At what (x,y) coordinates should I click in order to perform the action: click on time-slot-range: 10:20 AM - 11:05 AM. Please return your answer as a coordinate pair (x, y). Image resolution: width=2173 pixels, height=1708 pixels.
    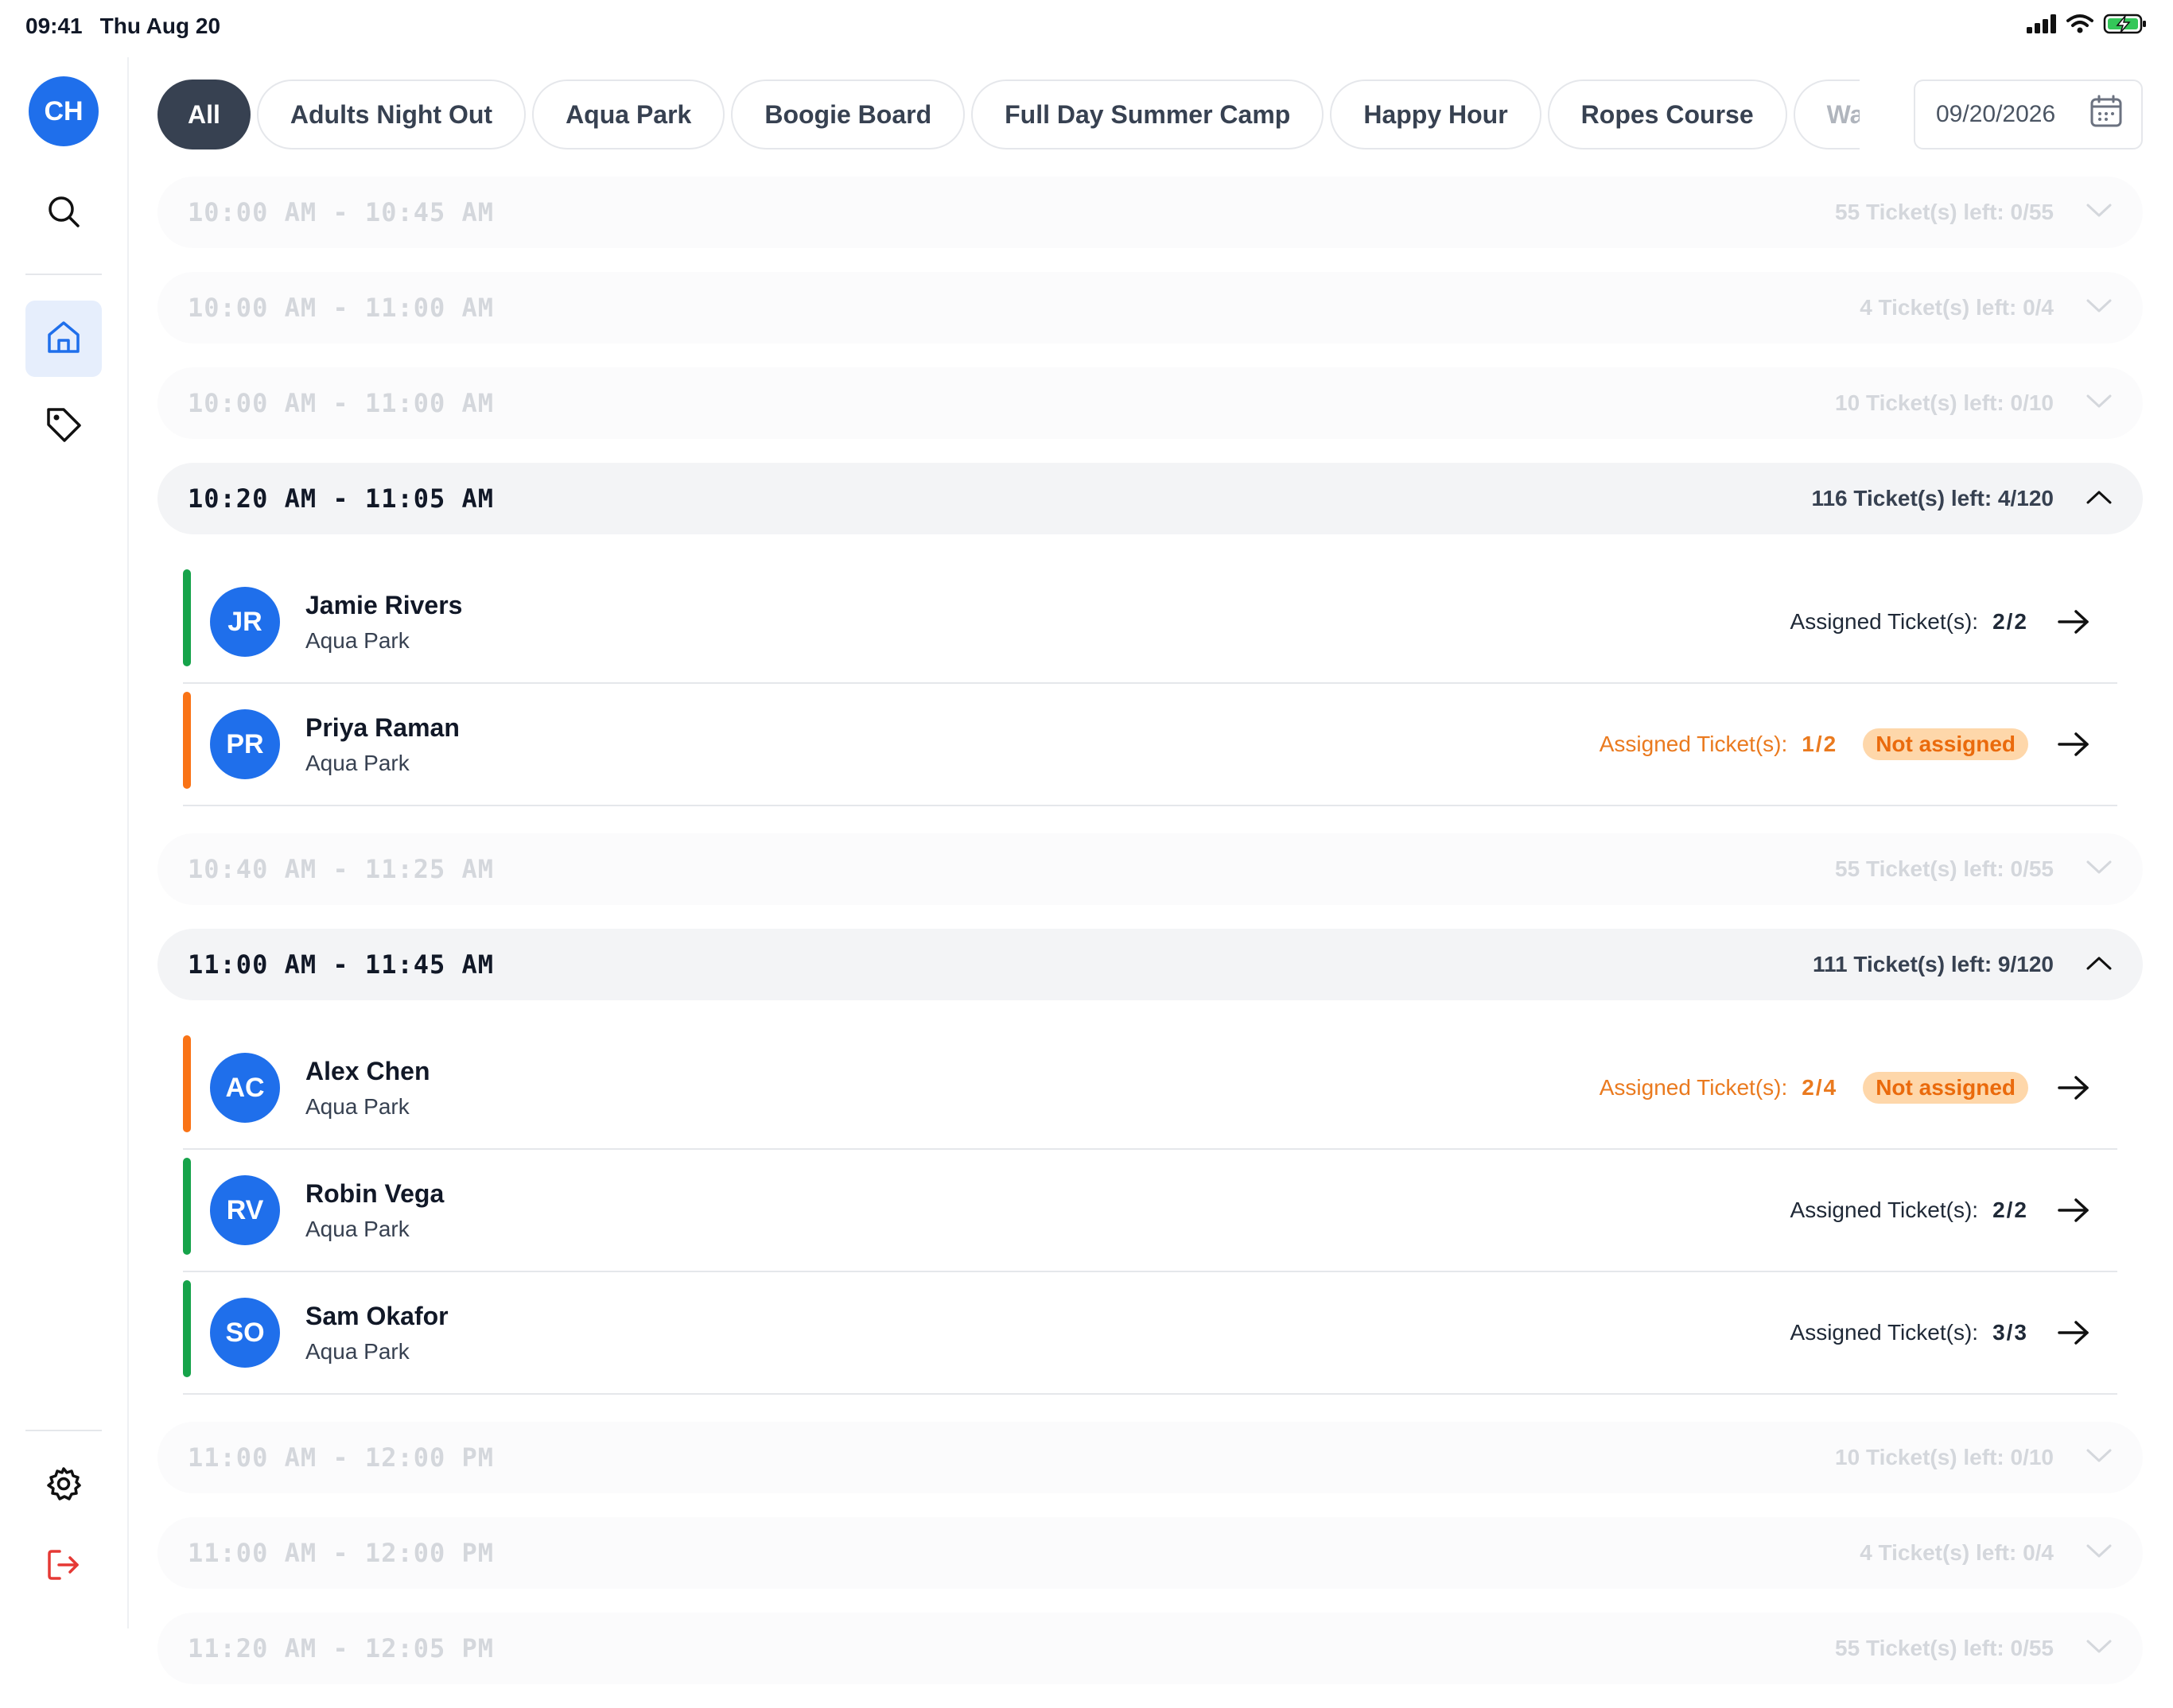
    Looking at the image, I should click on (341, 498).